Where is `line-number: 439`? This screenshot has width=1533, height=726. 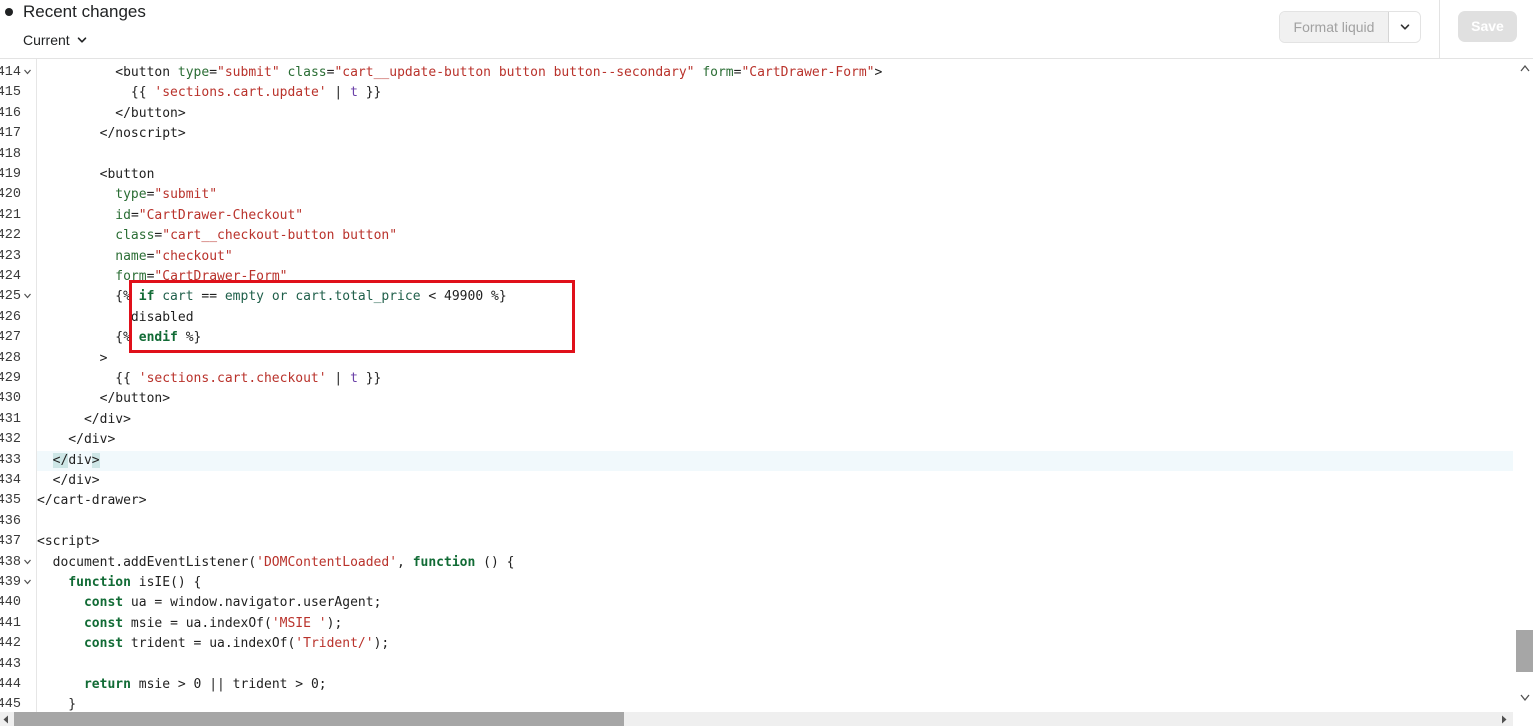 line-number: 439 is located at coordinates (18, 583).